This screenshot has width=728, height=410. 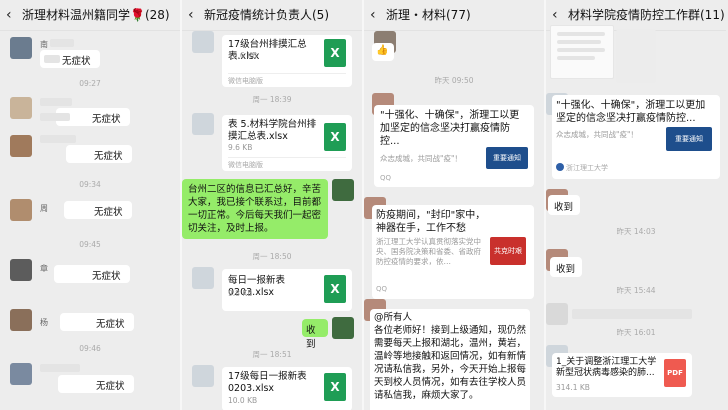 What do you see at coordinates (560, 167) in the screenshot?
I see `university-logo-icon` at bounding box center [560, 167].